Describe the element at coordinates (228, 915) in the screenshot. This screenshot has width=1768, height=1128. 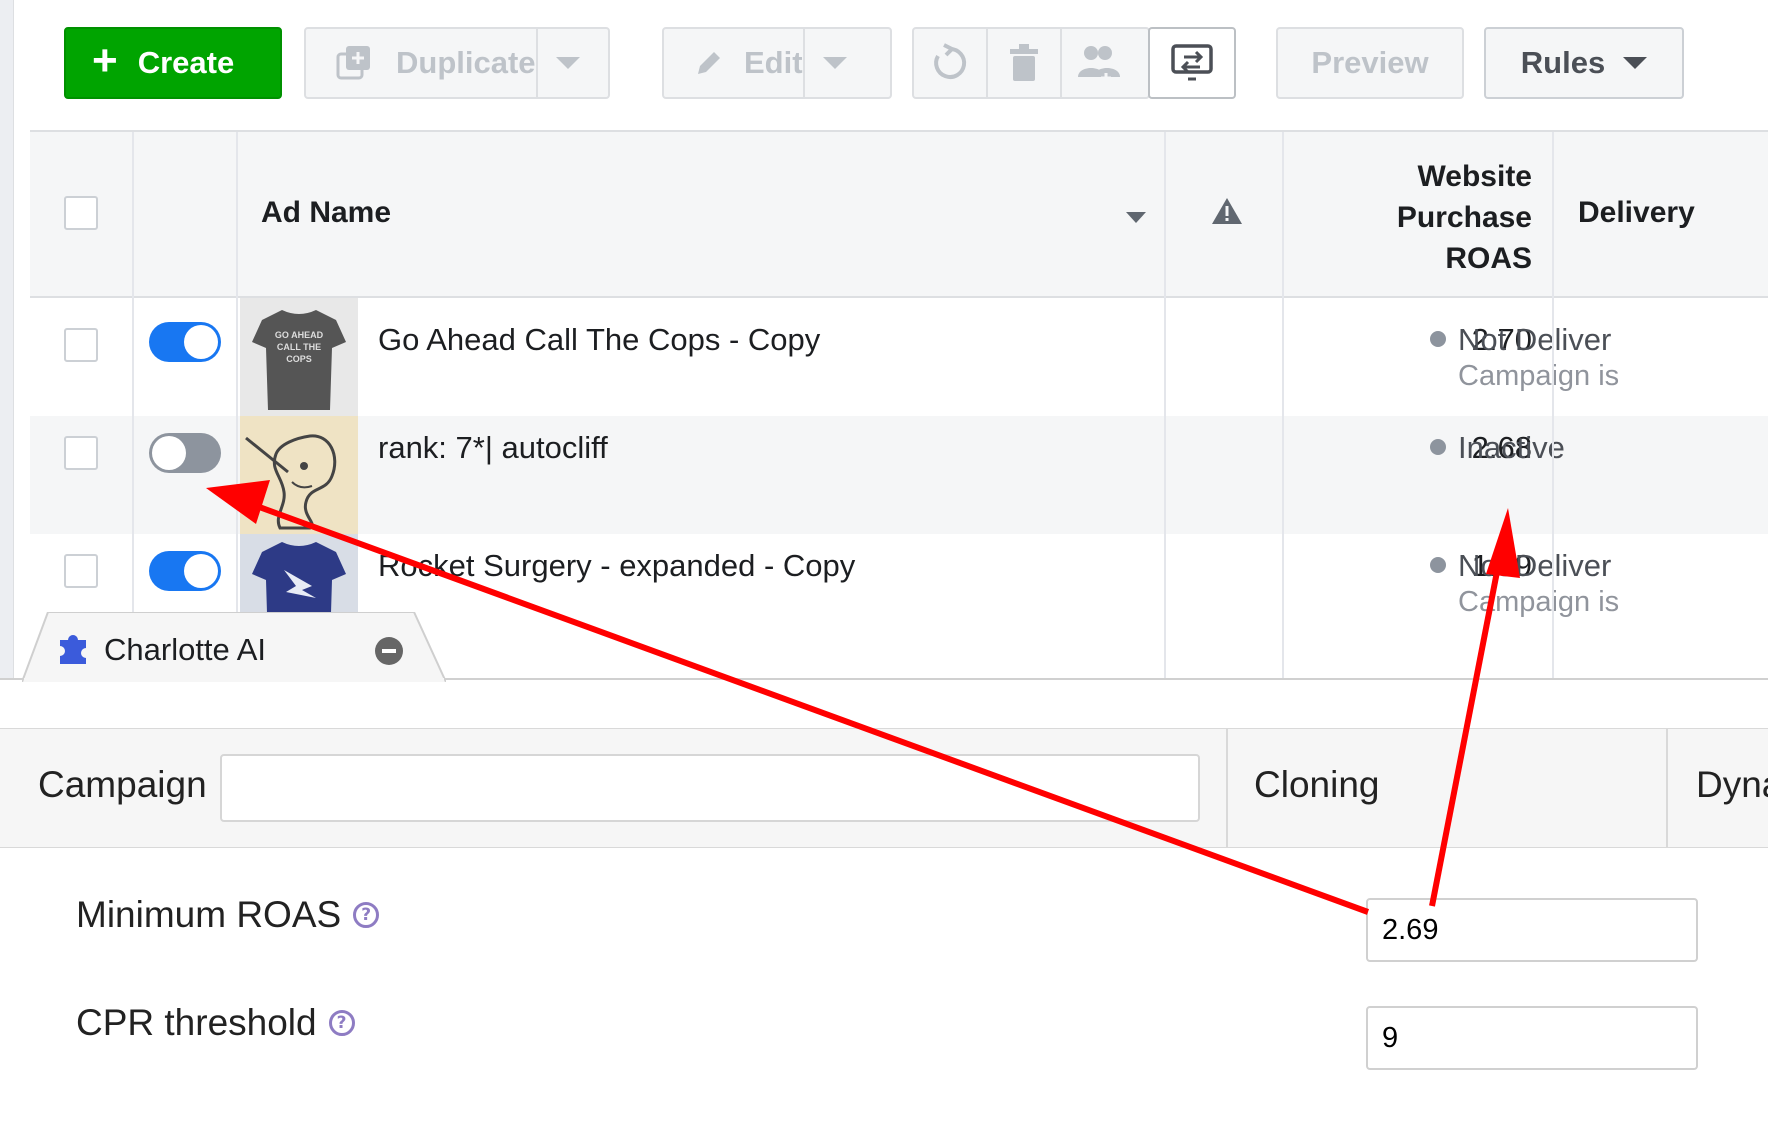
I see `minimum-roas-label: Minimum ROAS?` at that location.